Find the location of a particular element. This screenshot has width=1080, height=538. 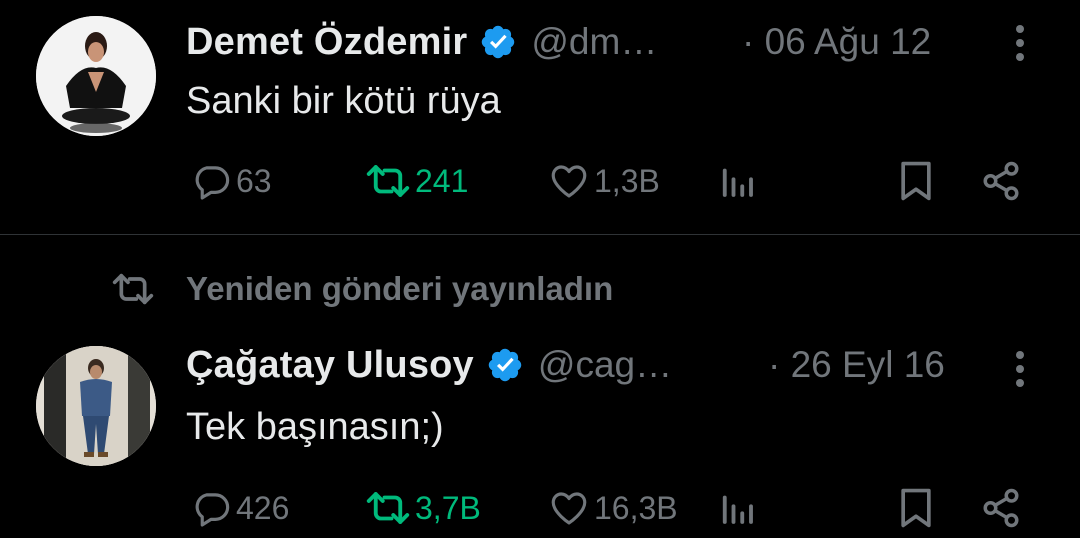

tweet-text: Sanki bir kötü rüya is located at coordinates (343, 101).